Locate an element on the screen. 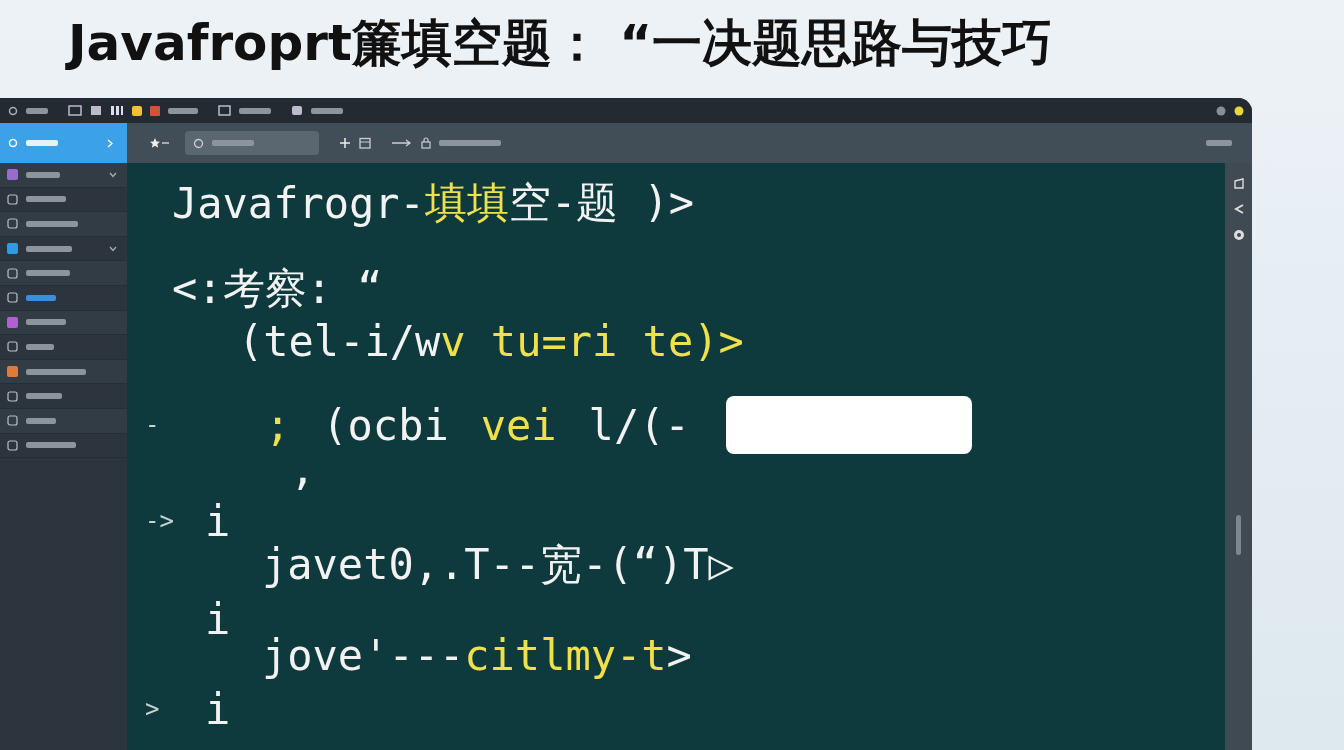  columns-icon is located at coordinates (117, 110).